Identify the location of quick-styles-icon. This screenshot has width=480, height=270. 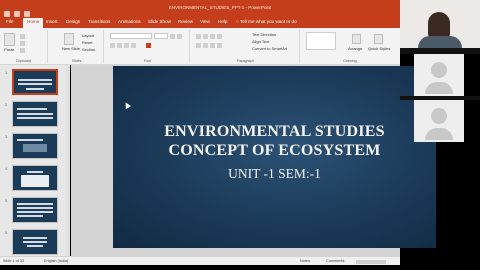
(378, 39).